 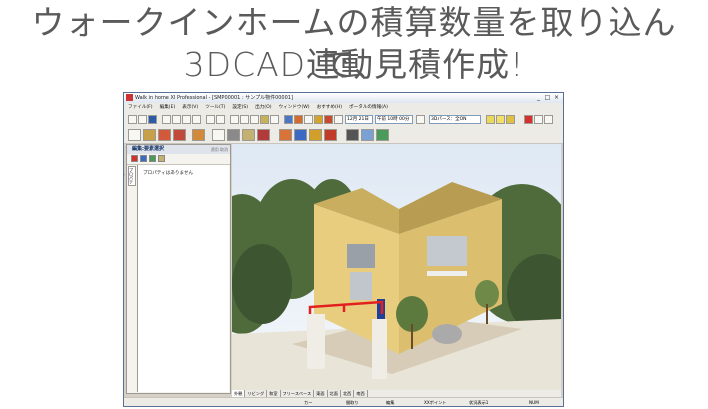 What do you see at coordinates (354, 64) in the screenshot?
I see `headline-line-2: 3DCAD連動見積作成!` at bounding box center [354, 64].